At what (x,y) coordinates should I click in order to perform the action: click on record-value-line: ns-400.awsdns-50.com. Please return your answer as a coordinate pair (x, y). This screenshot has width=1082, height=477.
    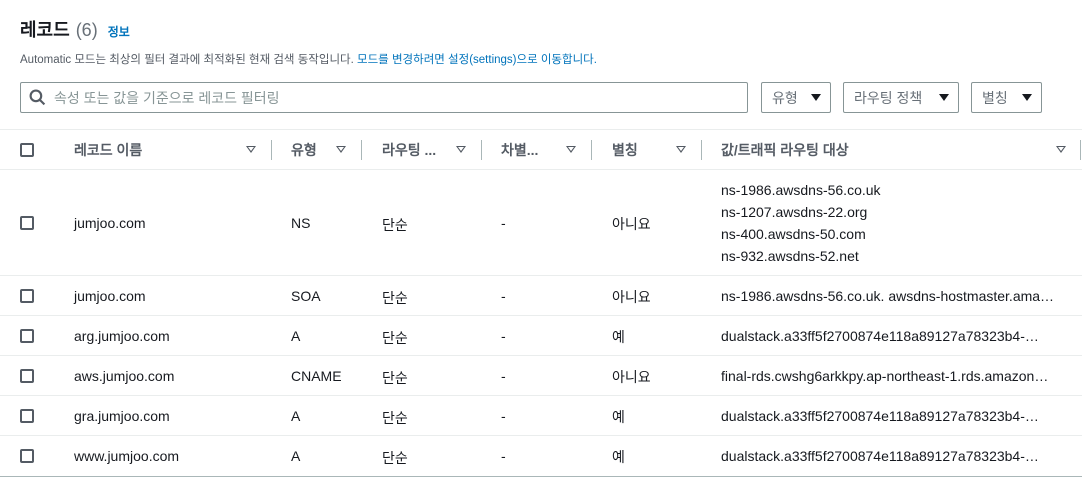
    Looking at the image, I should click on (793, 234).